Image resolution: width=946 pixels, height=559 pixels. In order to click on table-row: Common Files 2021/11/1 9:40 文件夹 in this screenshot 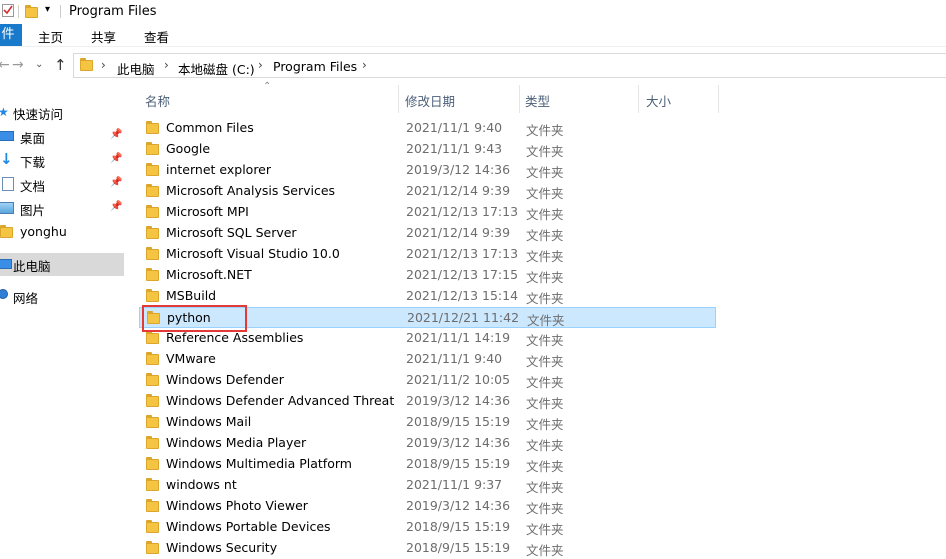, I will do `click(427, 128)`.